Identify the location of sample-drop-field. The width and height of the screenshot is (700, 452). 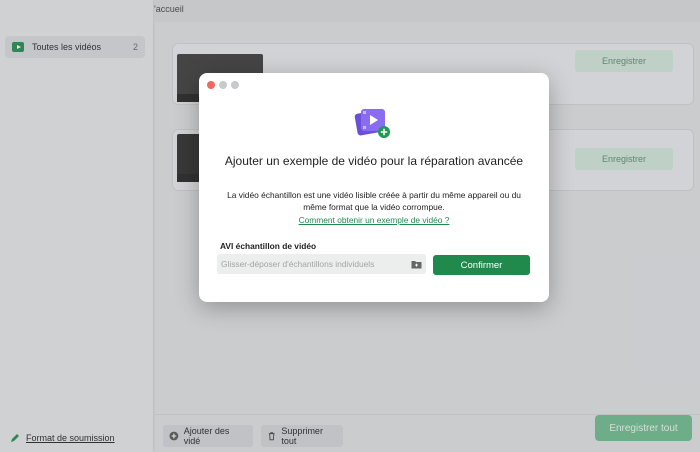
(321, 264).